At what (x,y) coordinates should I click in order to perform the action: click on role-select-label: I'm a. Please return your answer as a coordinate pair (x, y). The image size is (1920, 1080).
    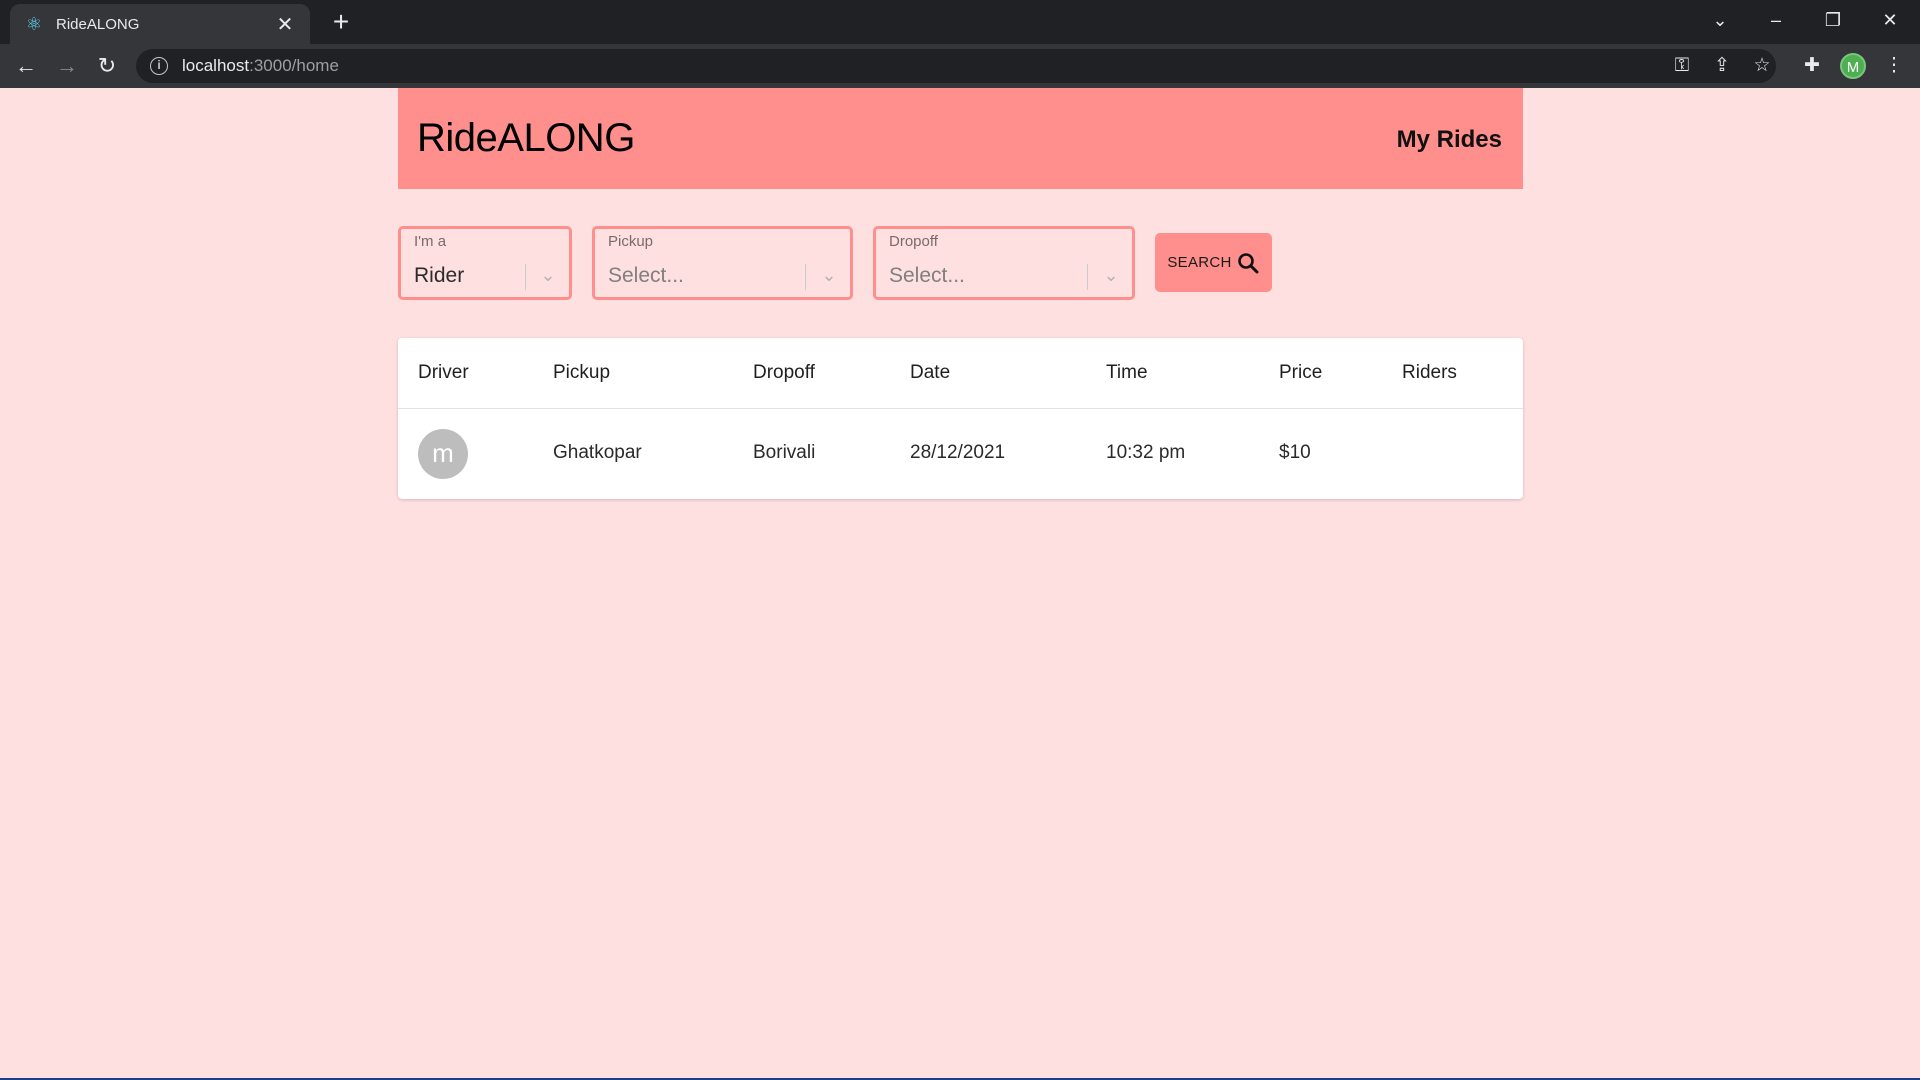
    Looking at the image, I should click on (430, 241).